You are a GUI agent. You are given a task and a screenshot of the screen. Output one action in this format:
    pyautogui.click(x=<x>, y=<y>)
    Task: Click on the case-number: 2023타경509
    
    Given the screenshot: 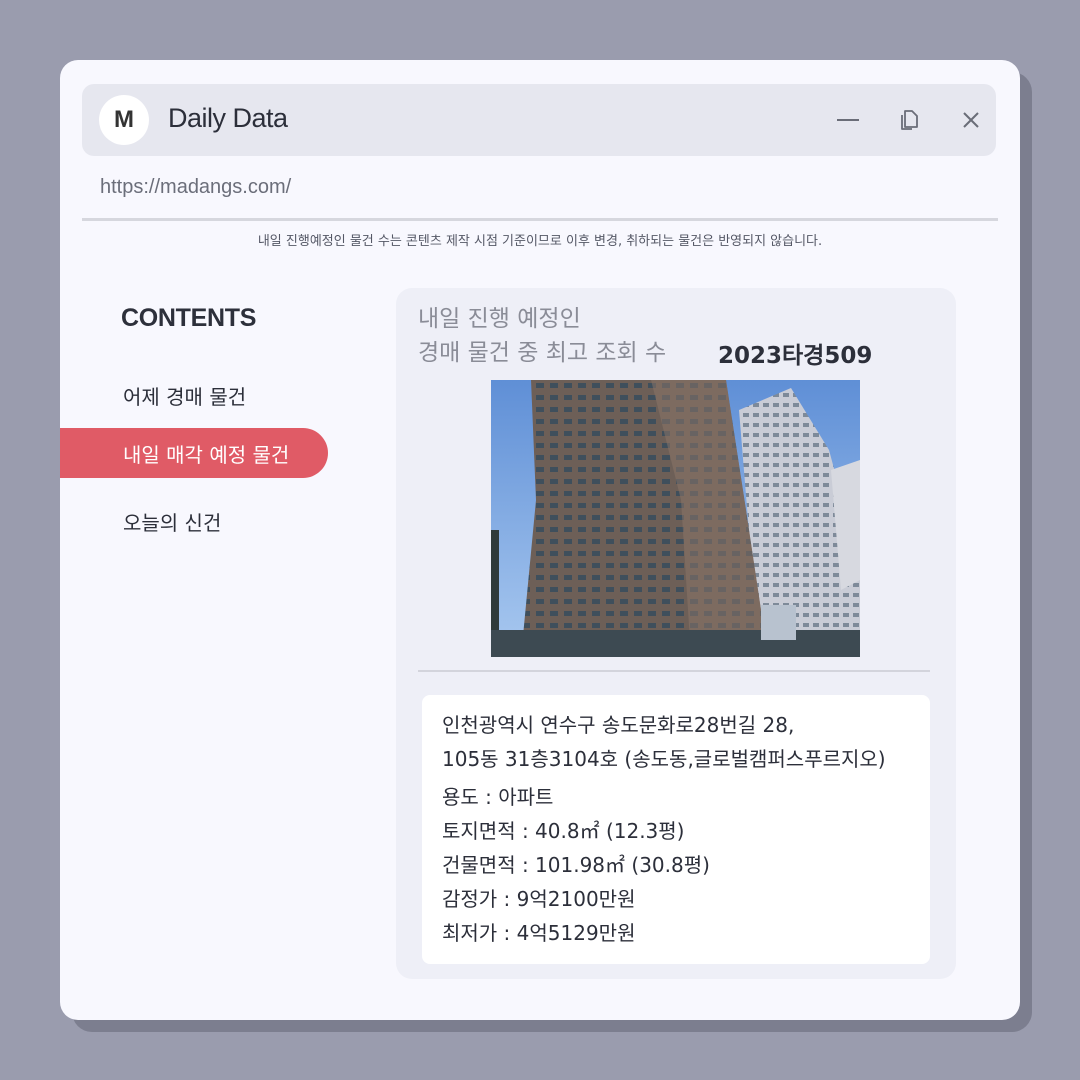 What is the action you would take?
    pyautogui.click(x=795, y=356)
    